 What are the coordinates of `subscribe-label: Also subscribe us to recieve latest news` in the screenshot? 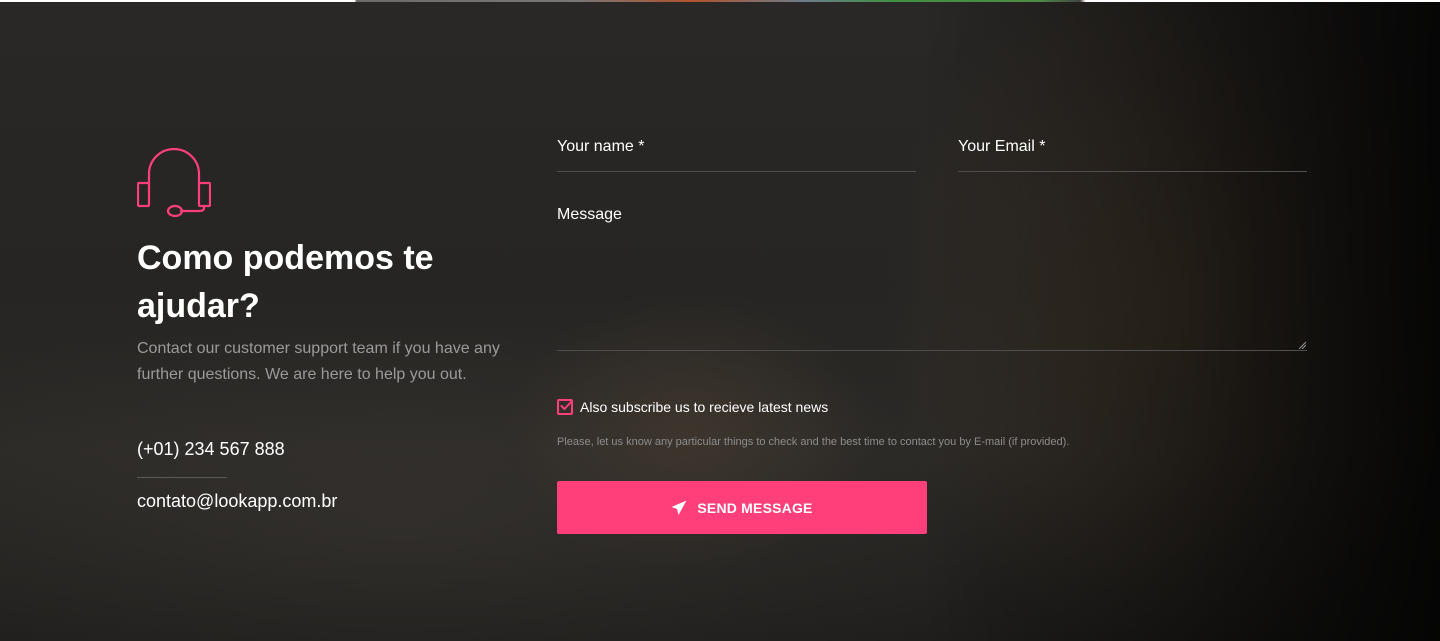 It's located at (704, 407).